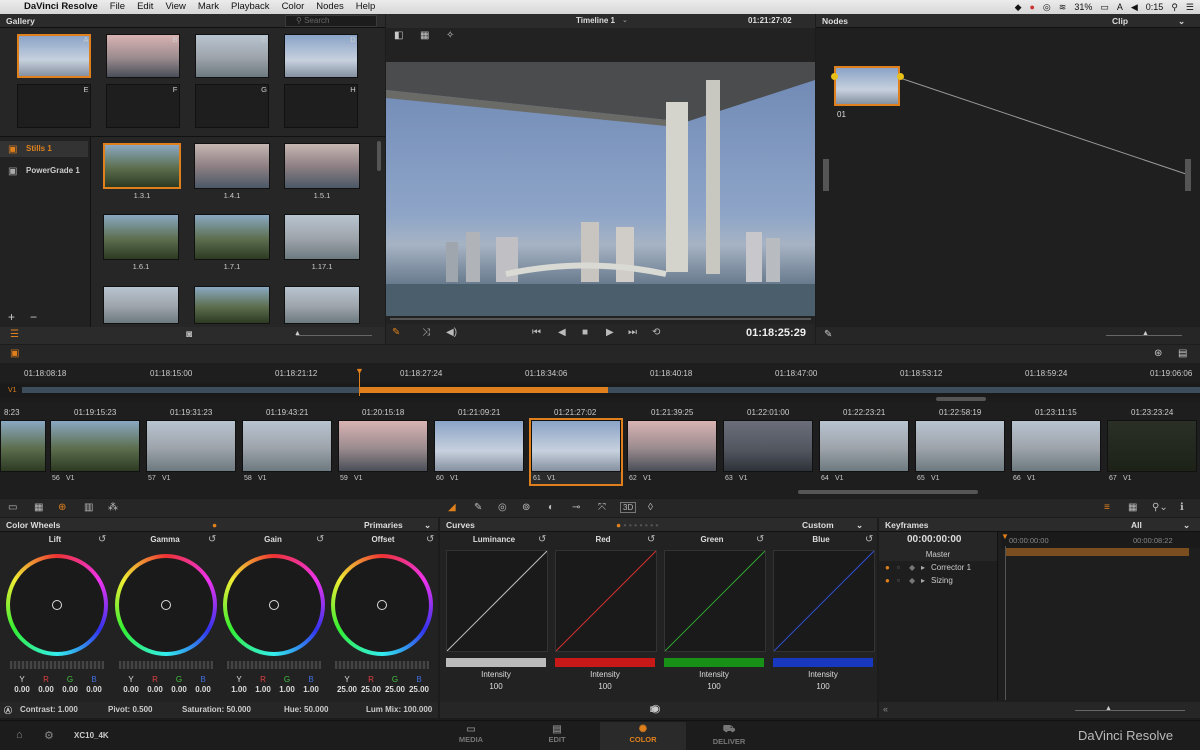 The image size is (1200, 750). Describe the element at coordinates (396, 332) in the screenshot. I see `eyedropper-icon: ✎` at that location.